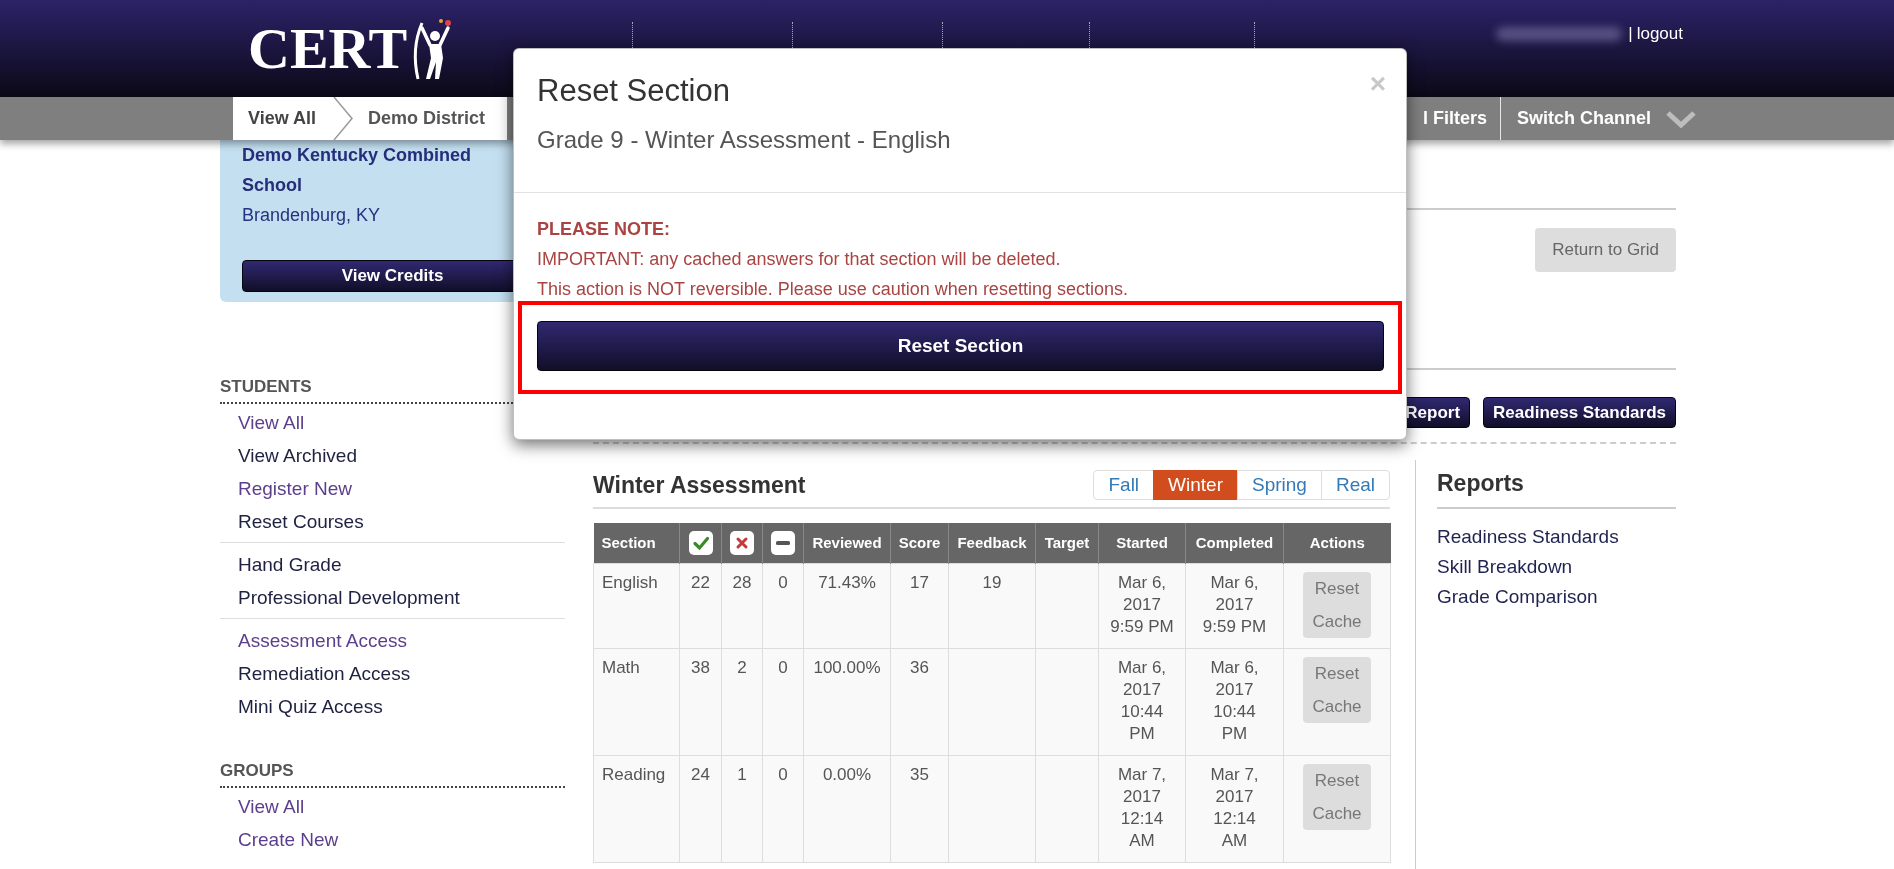  I want to click on section-heading: GROUPS, so click(392, 773).